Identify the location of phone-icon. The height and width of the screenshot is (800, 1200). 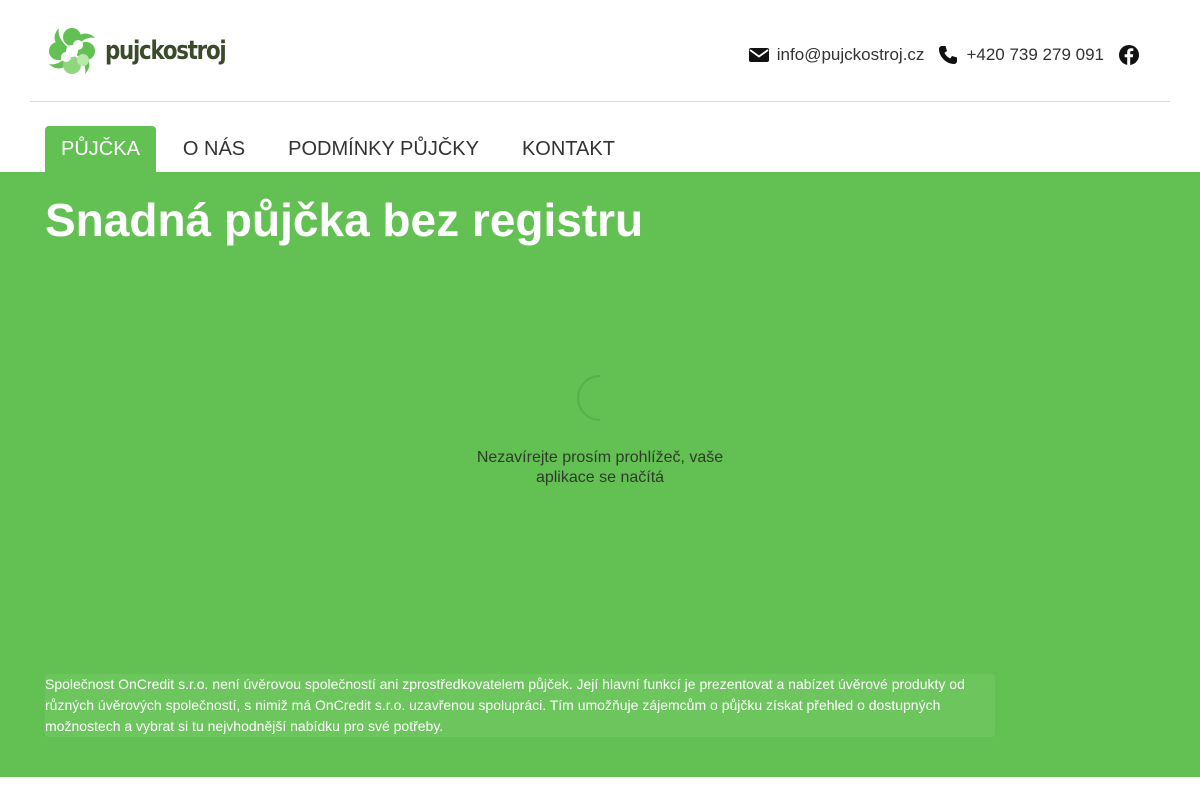
(948, 55).